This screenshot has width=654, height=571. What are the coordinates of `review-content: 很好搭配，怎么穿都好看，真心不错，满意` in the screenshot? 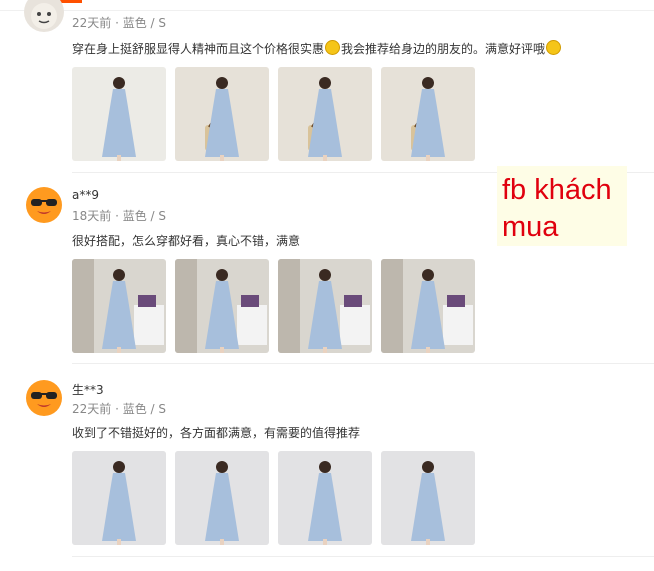 It's located at (186, 241).